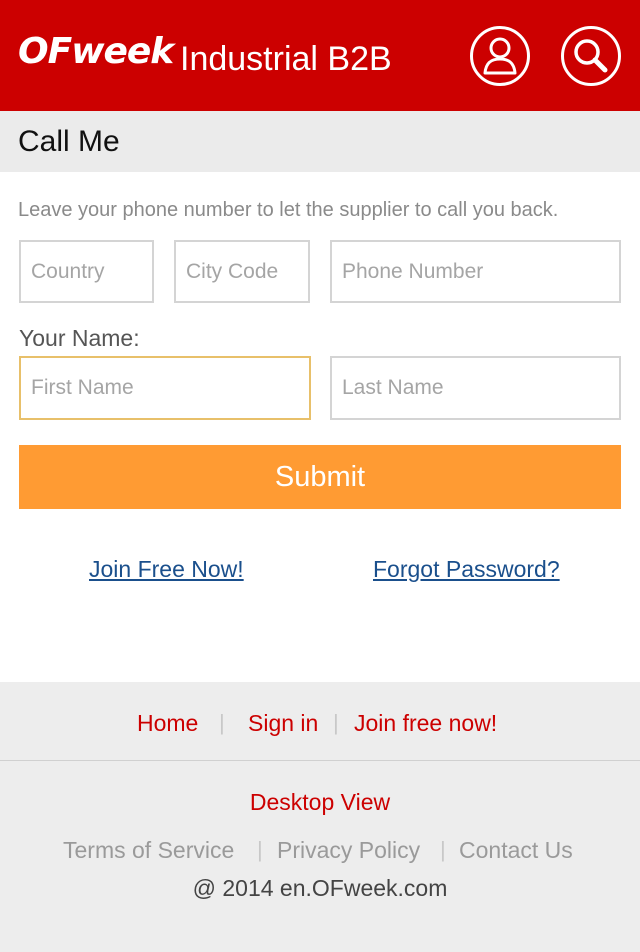  I want to click on join-free-link: Join Free Now!, so click(166, 569).